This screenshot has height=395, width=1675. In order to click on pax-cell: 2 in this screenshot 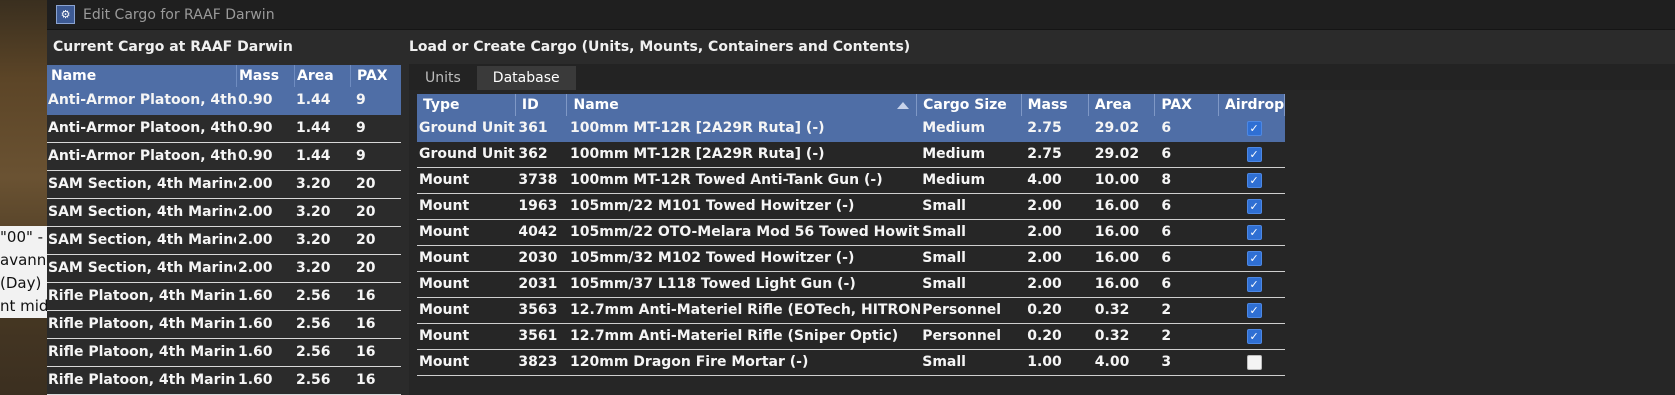, I will do `click(1166, 336)`.